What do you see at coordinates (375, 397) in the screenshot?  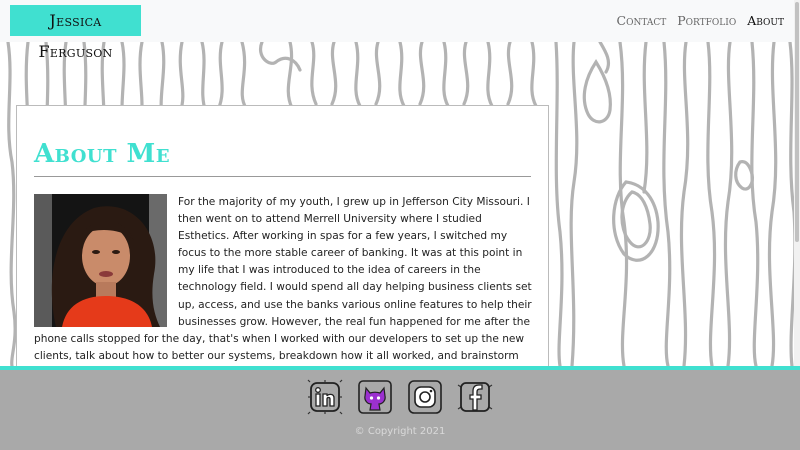 I see `github-icon` at bounding box center [375, 397].